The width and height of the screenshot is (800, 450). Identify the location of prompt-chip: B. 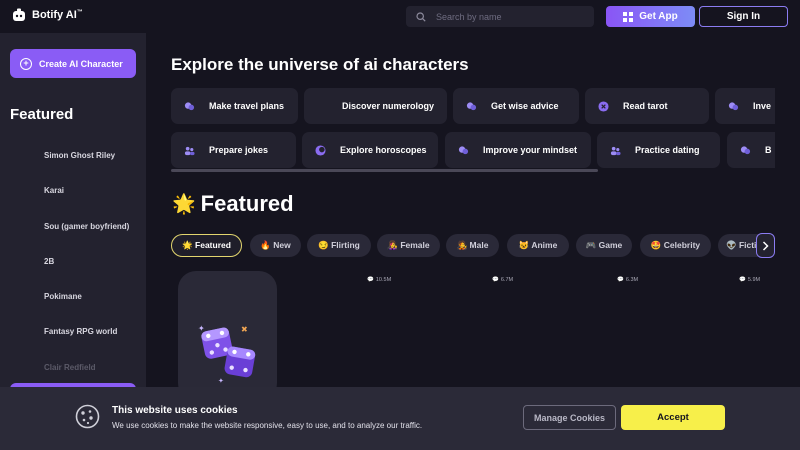
(751, 150).